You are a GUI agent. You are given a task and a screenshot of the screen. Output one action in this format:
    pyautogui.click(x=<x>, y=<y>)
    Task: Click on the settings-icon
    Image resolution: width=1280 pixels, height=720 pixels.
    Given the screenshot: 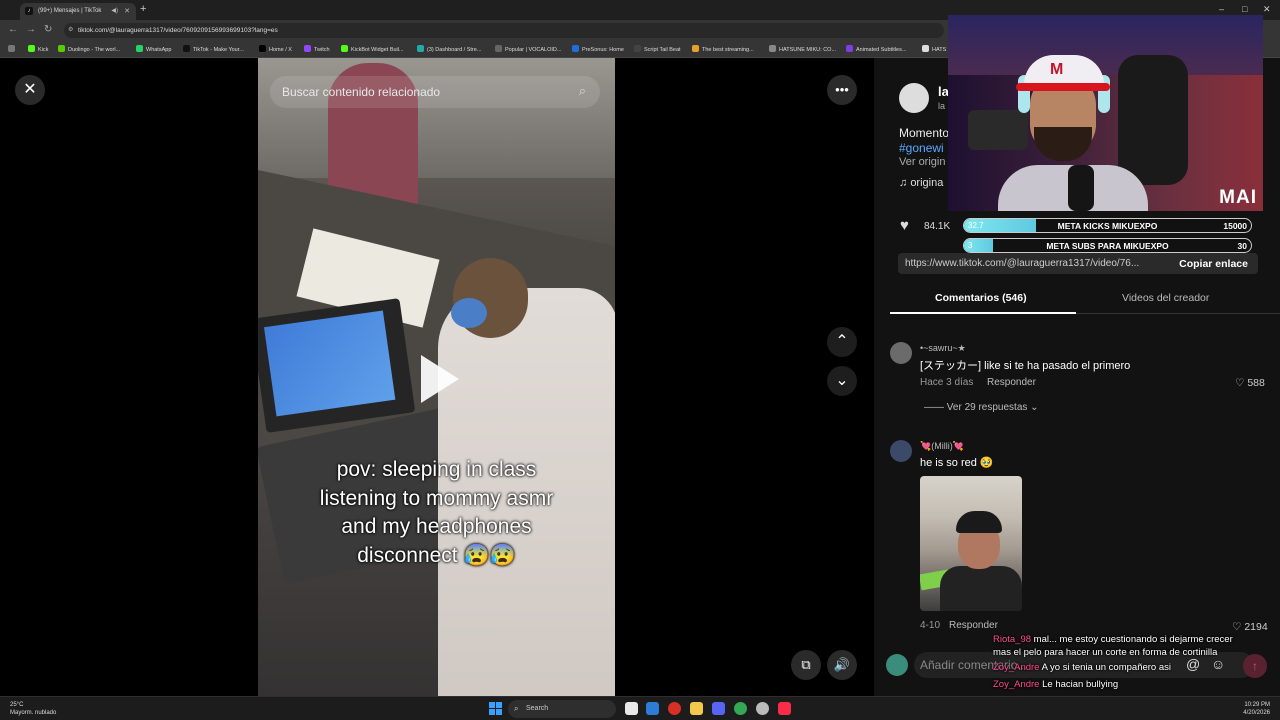 What is the action you would take?
    pyautogui.click(x=762, y=708)
    